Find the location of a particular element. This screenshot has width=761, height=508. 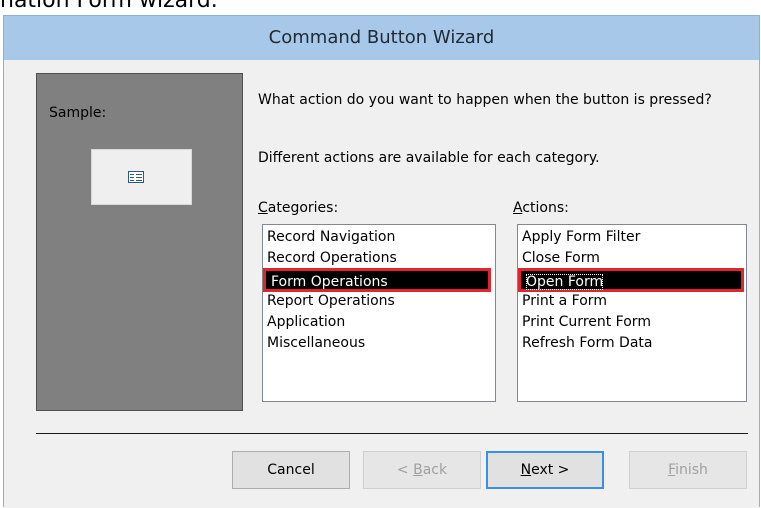

sample-button-preview is located at coordinates (141, 177).